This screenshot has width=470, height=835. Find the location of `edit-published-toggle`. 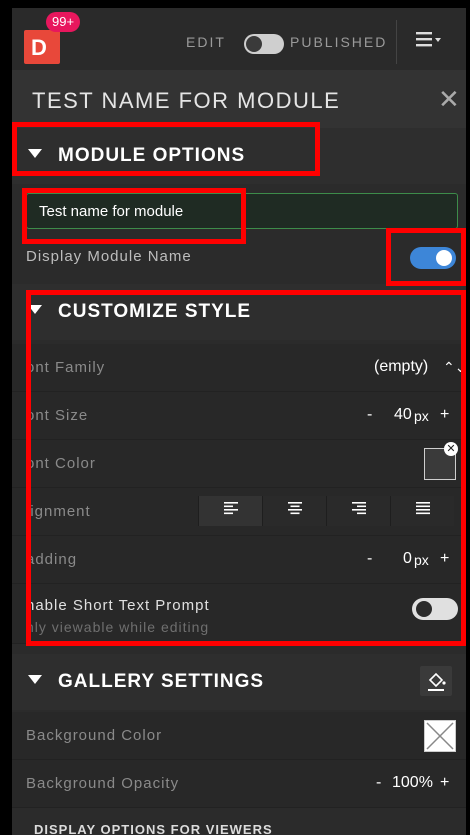

edit-published-toggle is located at coordinates (264, 44).